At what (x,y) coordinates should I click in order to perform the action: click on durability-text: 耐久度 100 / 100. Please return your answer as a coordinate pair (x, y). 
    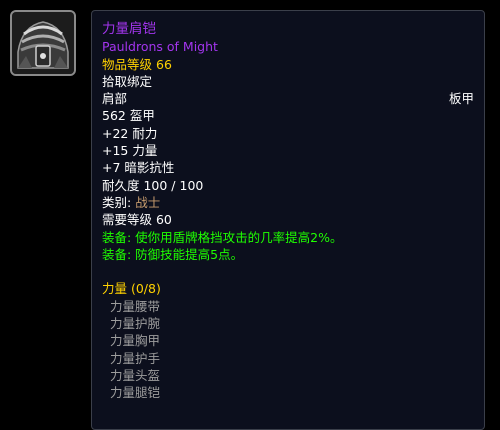
    Looking at the image, I should click on (153, 185).